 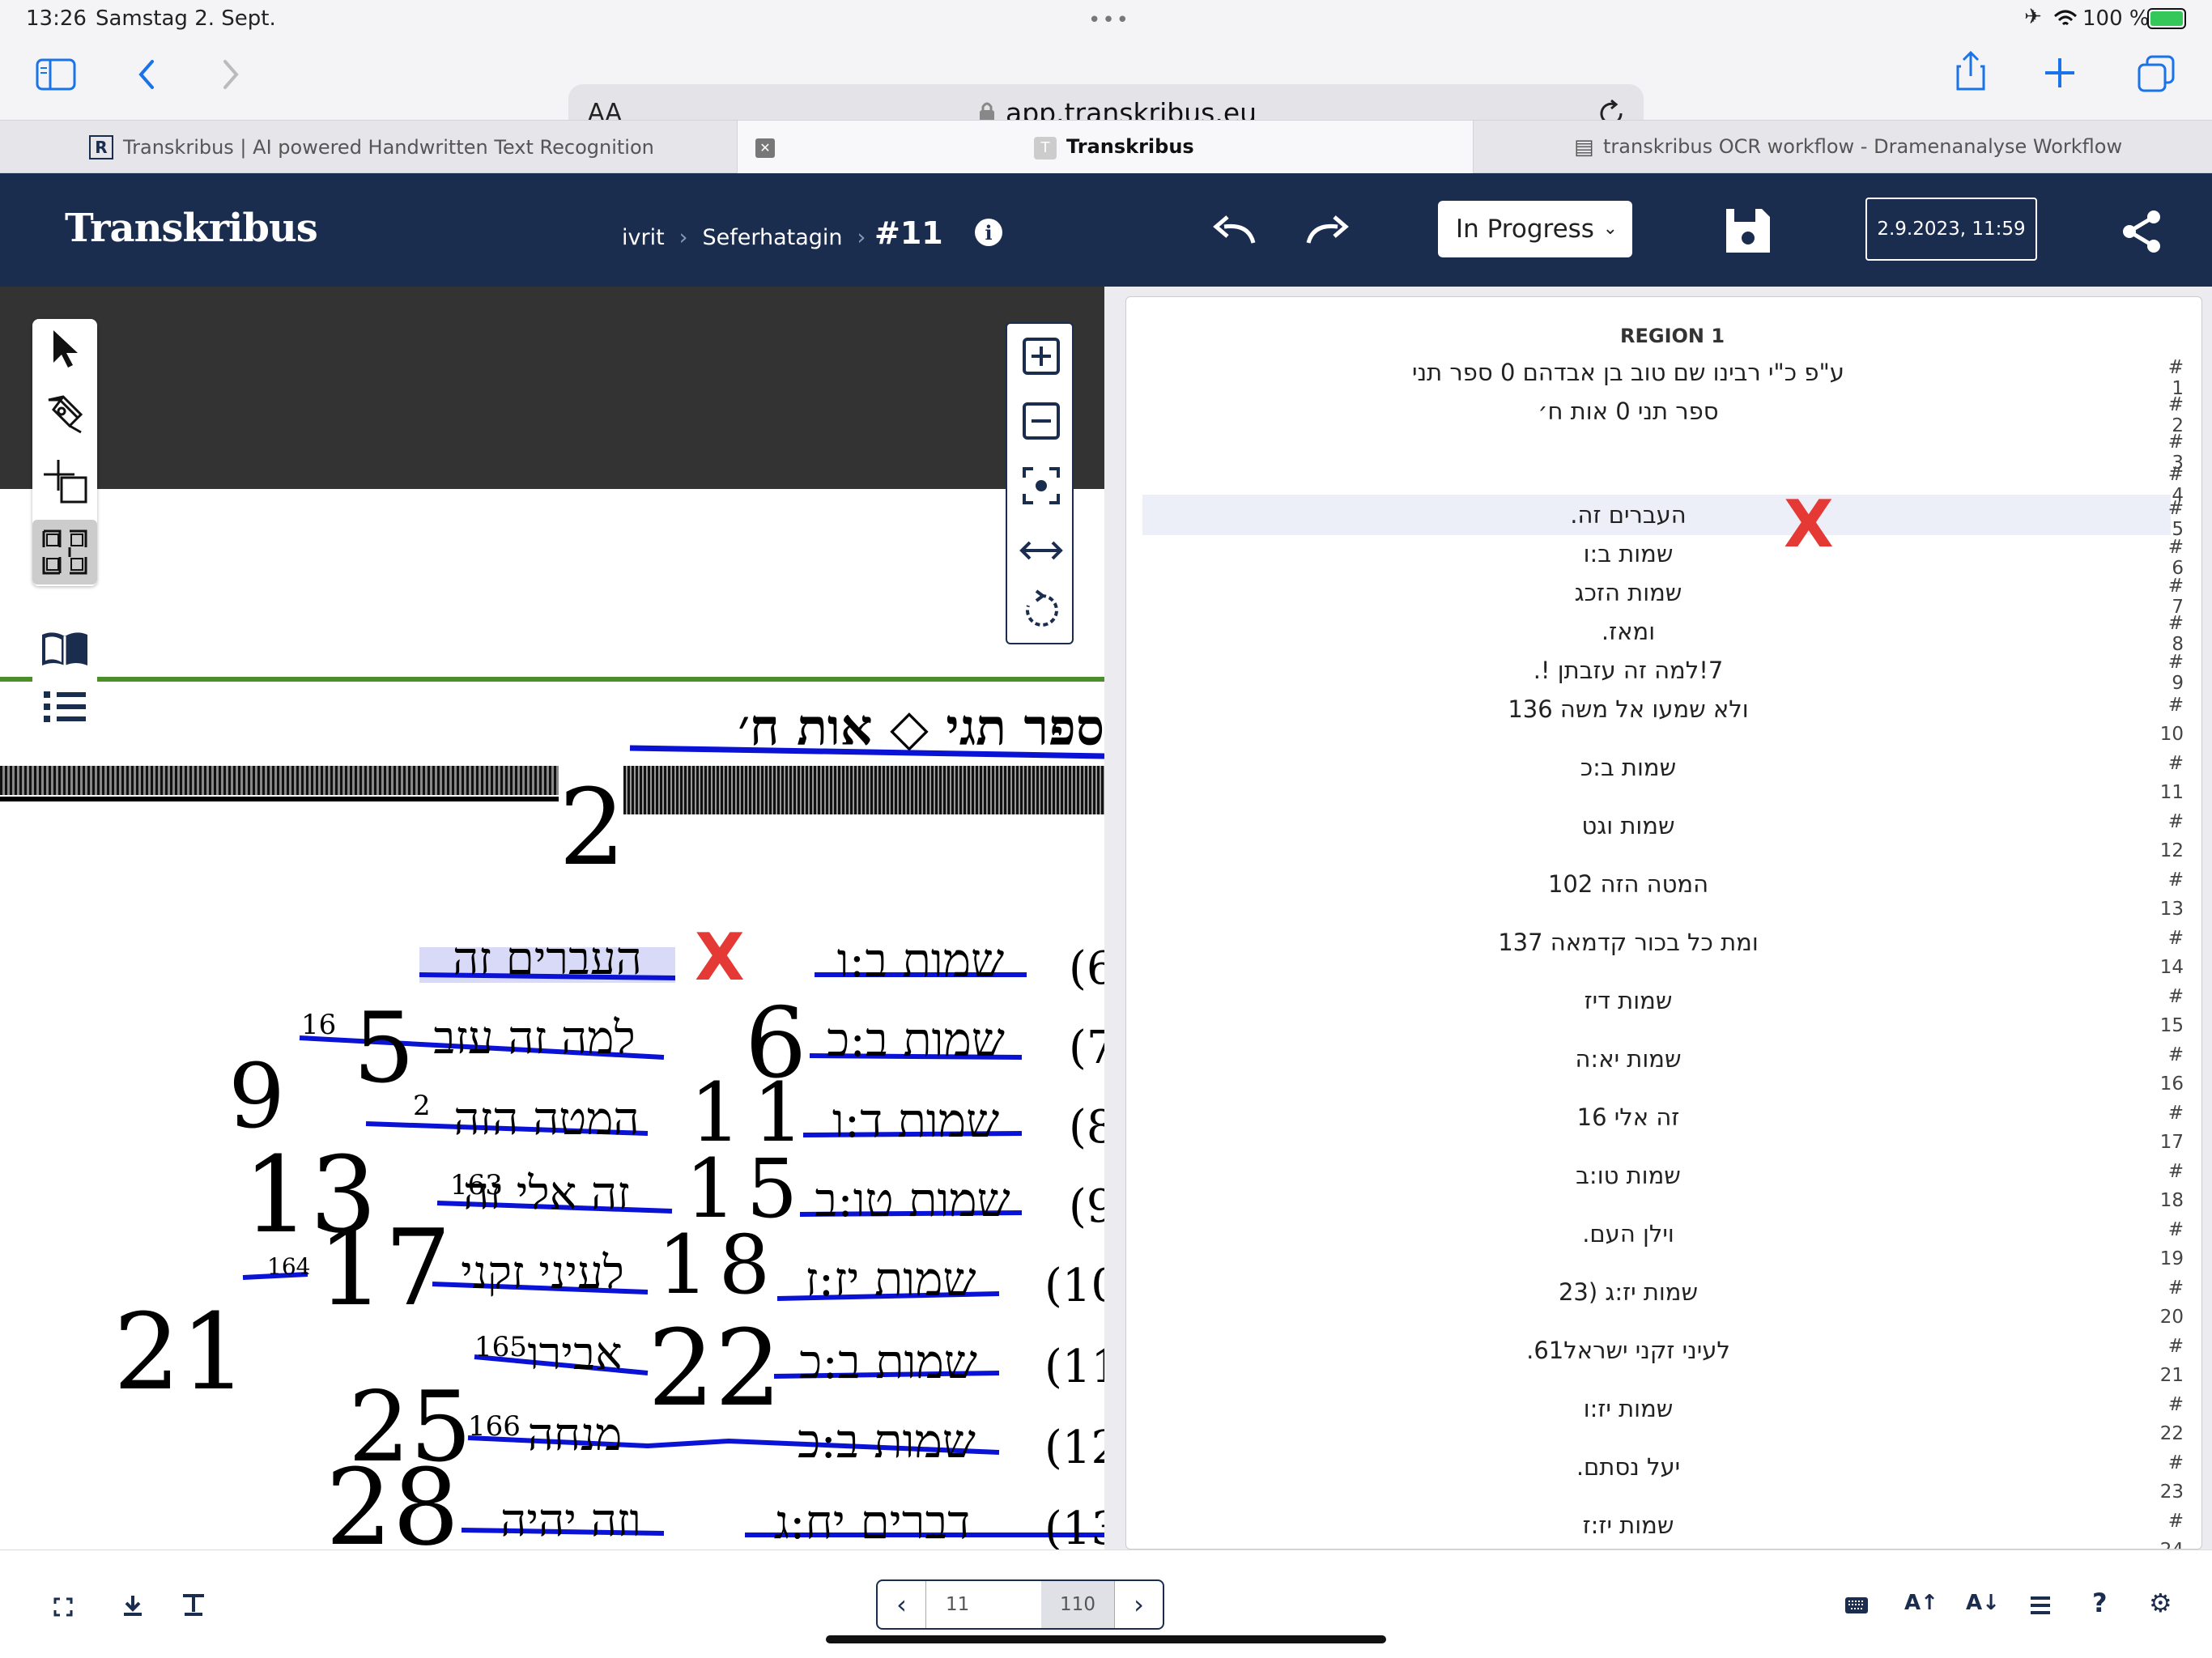 I want to click on page-input: 11, so click(x=984, y=1604).